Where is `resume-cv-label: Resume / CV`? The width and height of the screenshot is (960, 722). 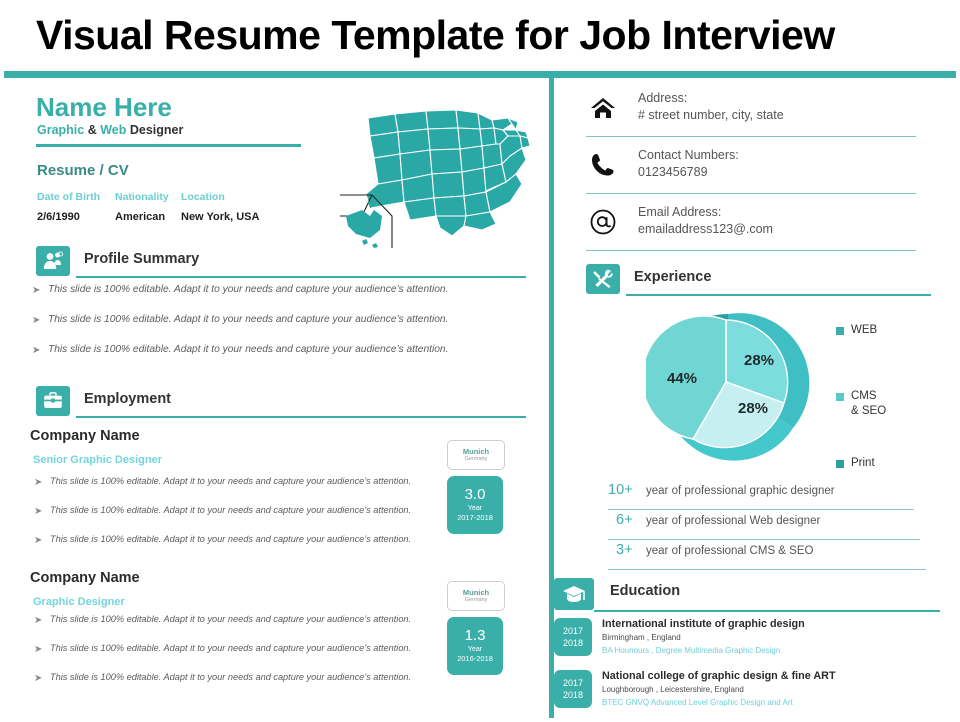
resume-cv-label: Resume / CV is located at coordinates (83, 170).